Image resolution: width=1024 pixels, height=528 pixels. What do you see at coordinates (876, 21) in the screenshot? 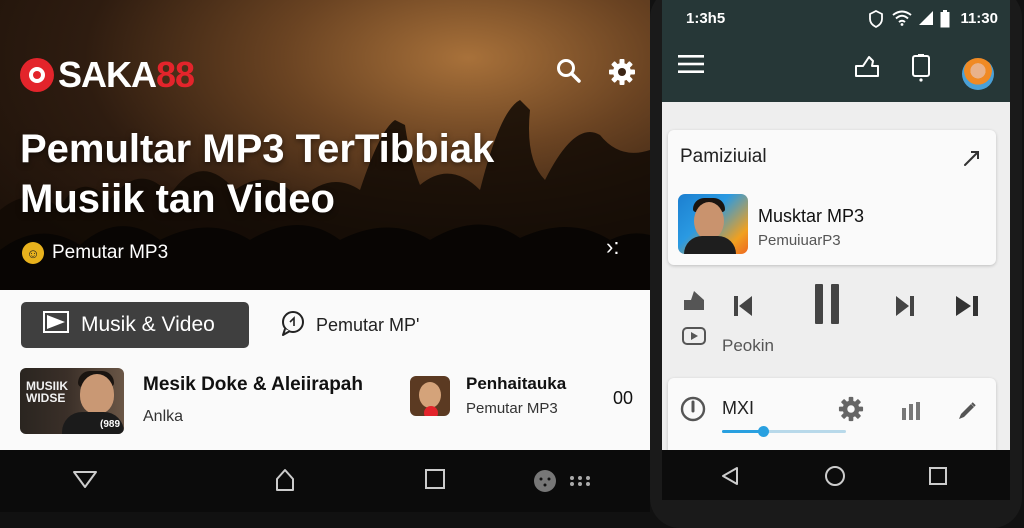
I see `shield-icon` at bounding box center [876, 21].